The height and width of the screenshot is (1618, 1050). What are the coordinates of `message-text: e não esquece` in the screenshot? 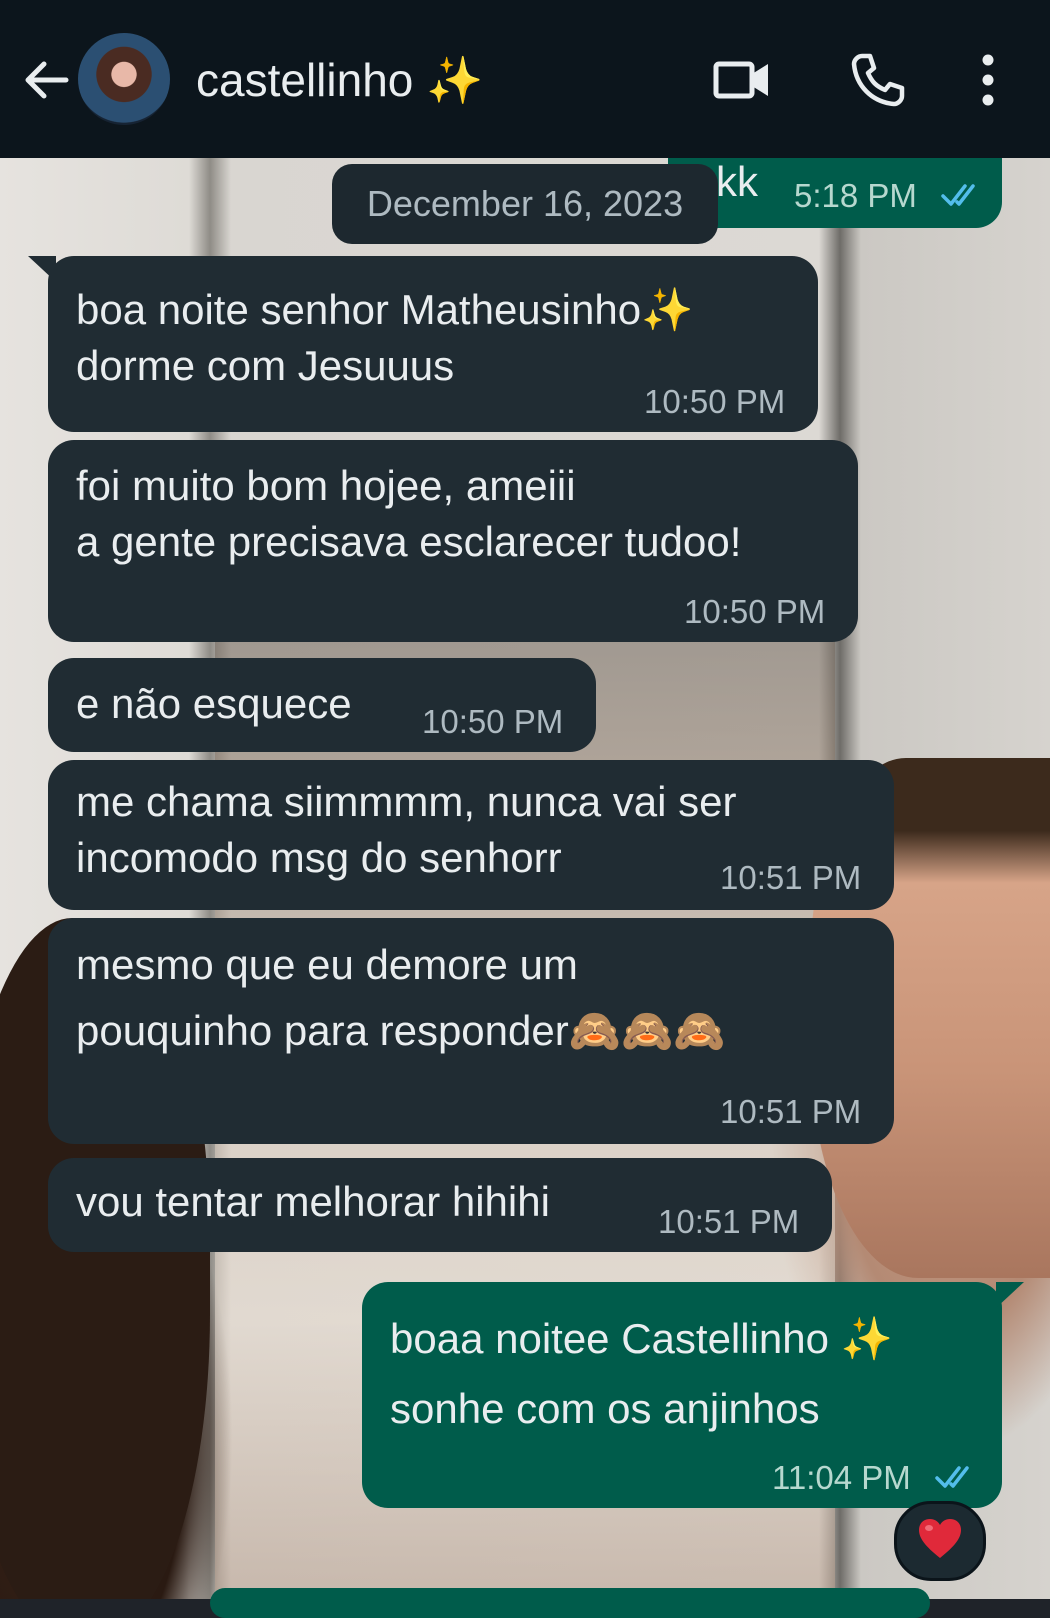 It's located at (214, 703).